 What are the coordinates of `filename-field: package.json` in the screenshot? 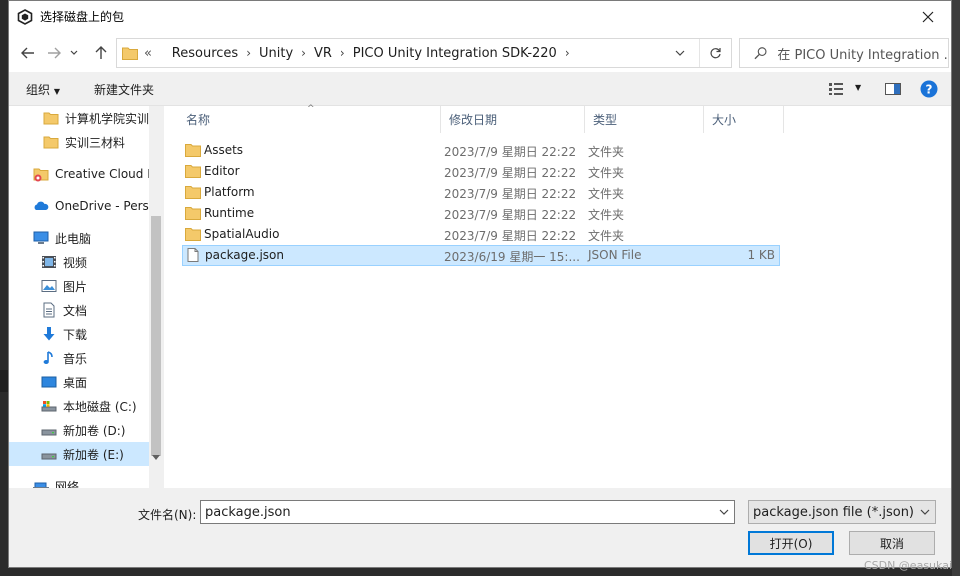 It's located at (467, 512).